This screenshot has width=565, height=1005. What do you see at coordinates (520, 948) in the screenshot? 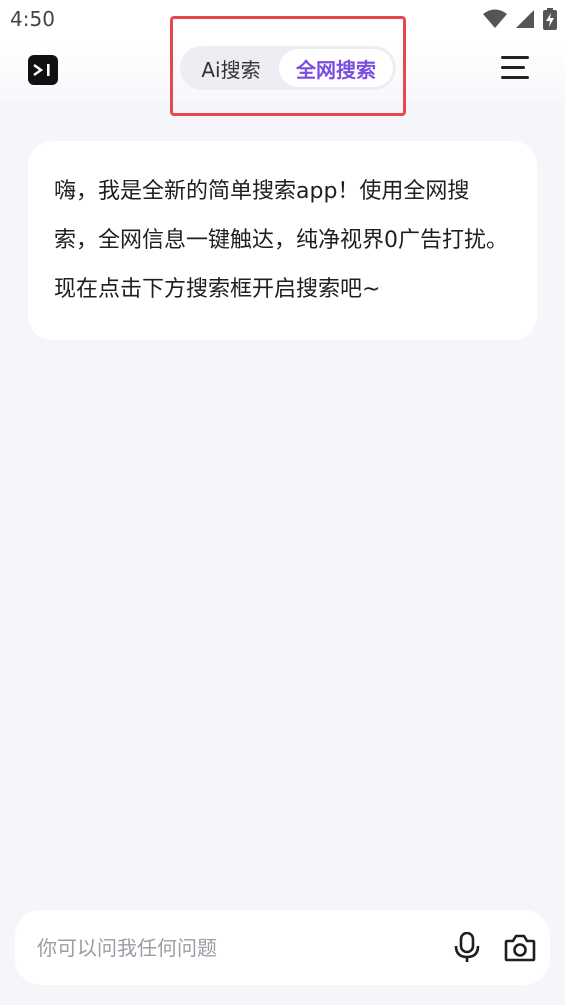
I see `camera-icon` at bounding box center [520, 948].